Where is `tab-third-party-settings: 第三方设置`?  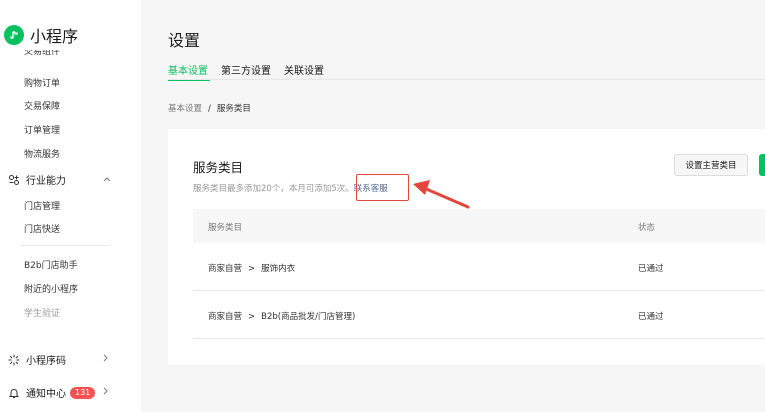 tab-third-party-settings: 第三方设置 is located at coordinates (246, 69).